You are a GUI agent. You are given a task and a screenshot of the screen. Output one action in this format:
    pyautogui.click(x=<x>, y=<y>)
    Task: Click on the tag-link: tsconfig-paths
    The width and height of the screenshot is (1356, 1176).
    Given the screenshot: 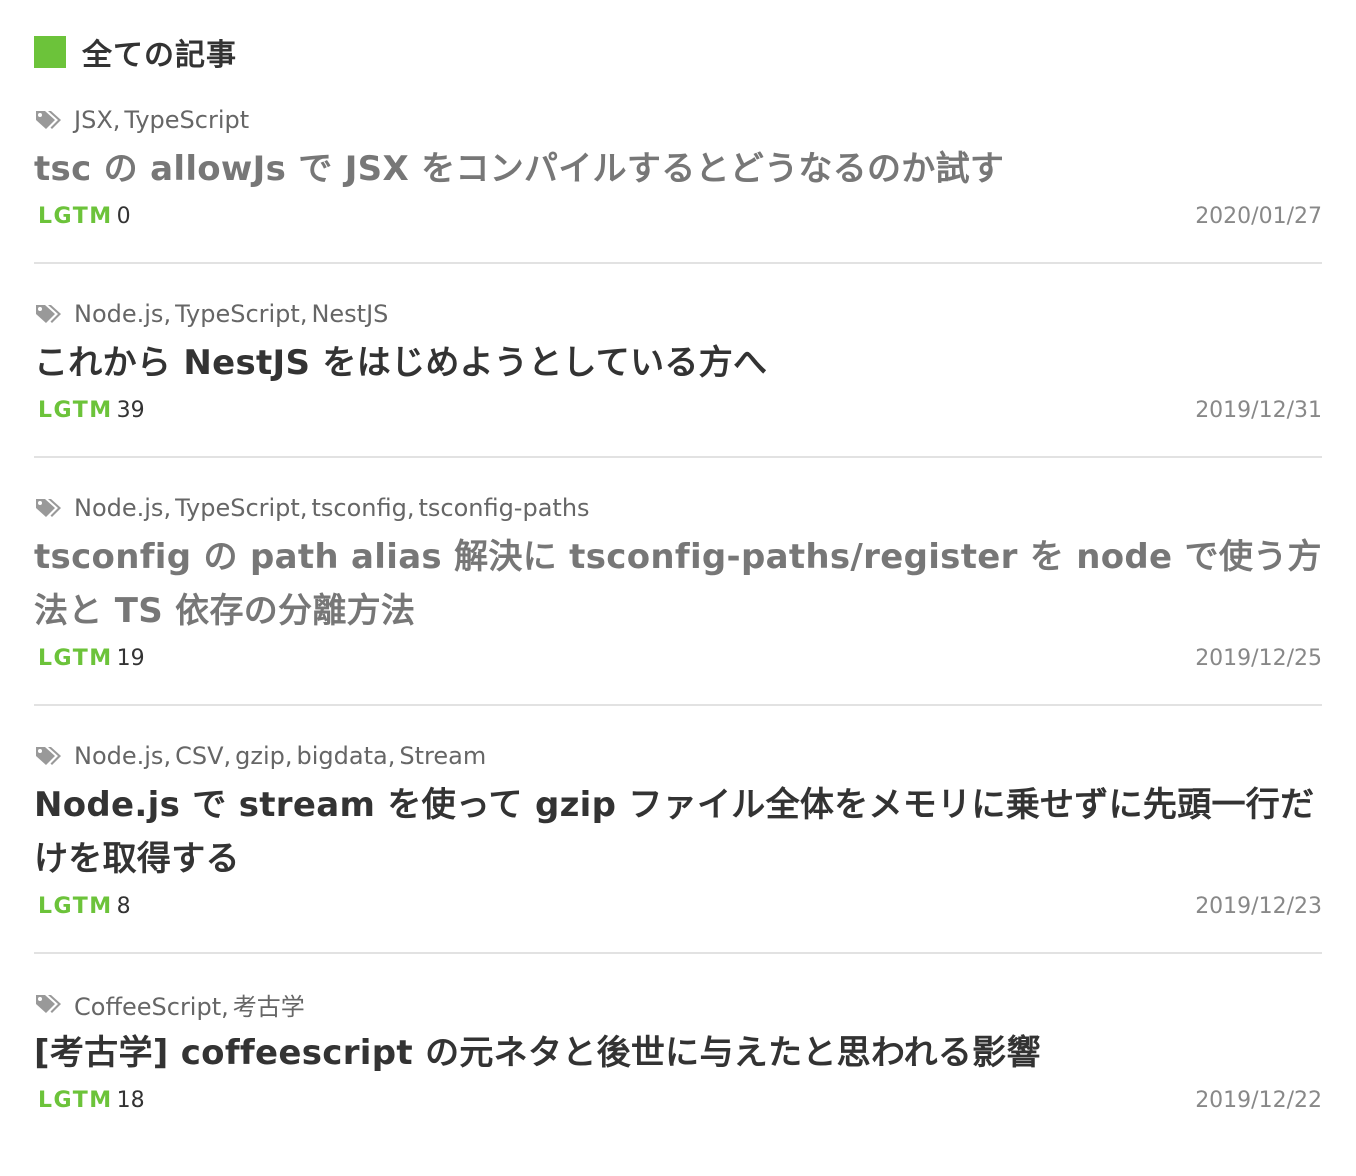 What is the action you would take?
    pyautogui.click(x=503, y=508)
    